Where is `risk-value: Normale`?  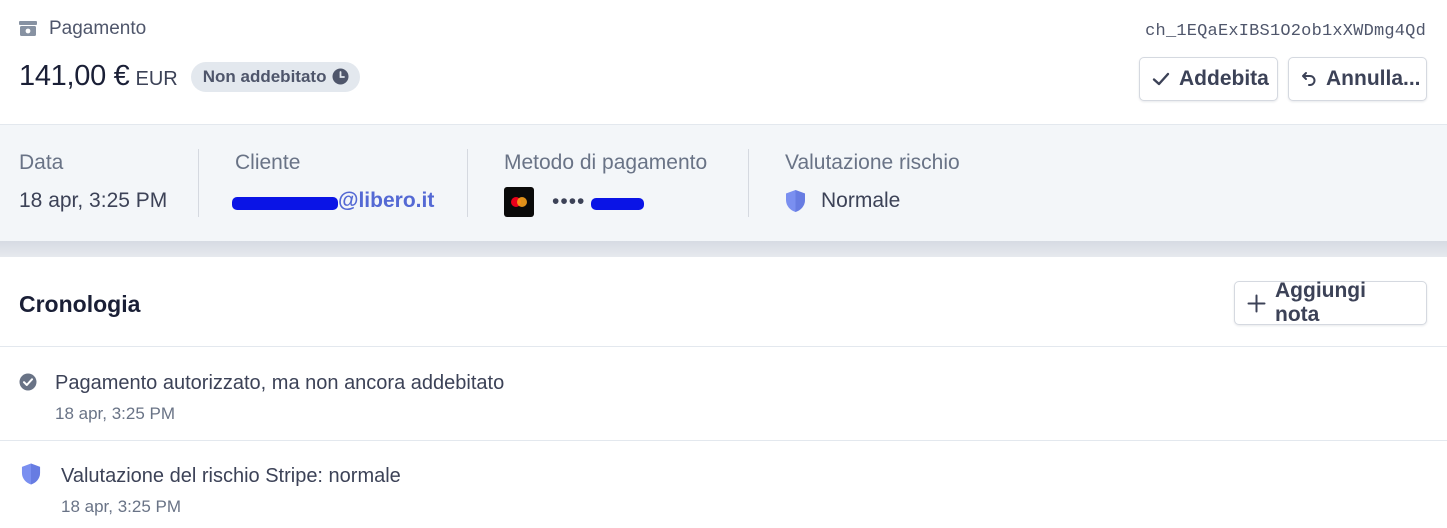
risk-value: Normale is located at coordinates (861, 200).